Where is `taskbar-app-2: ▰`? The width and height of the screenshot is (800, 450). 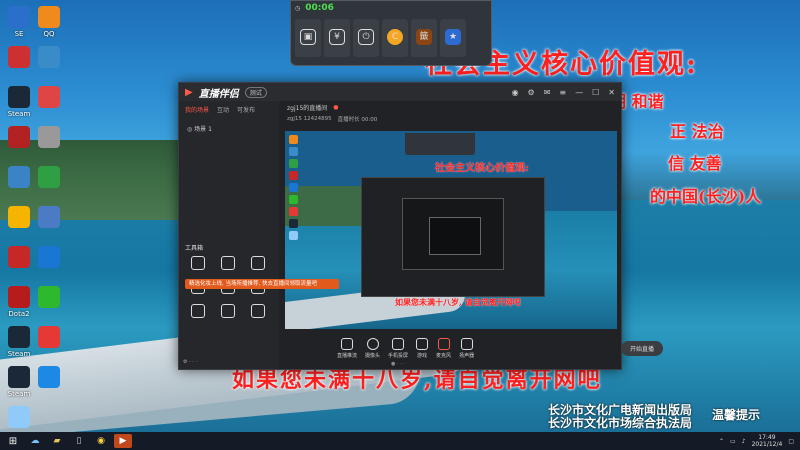
taskbar-app-2: ▰ is located at coordinates (57, 441).